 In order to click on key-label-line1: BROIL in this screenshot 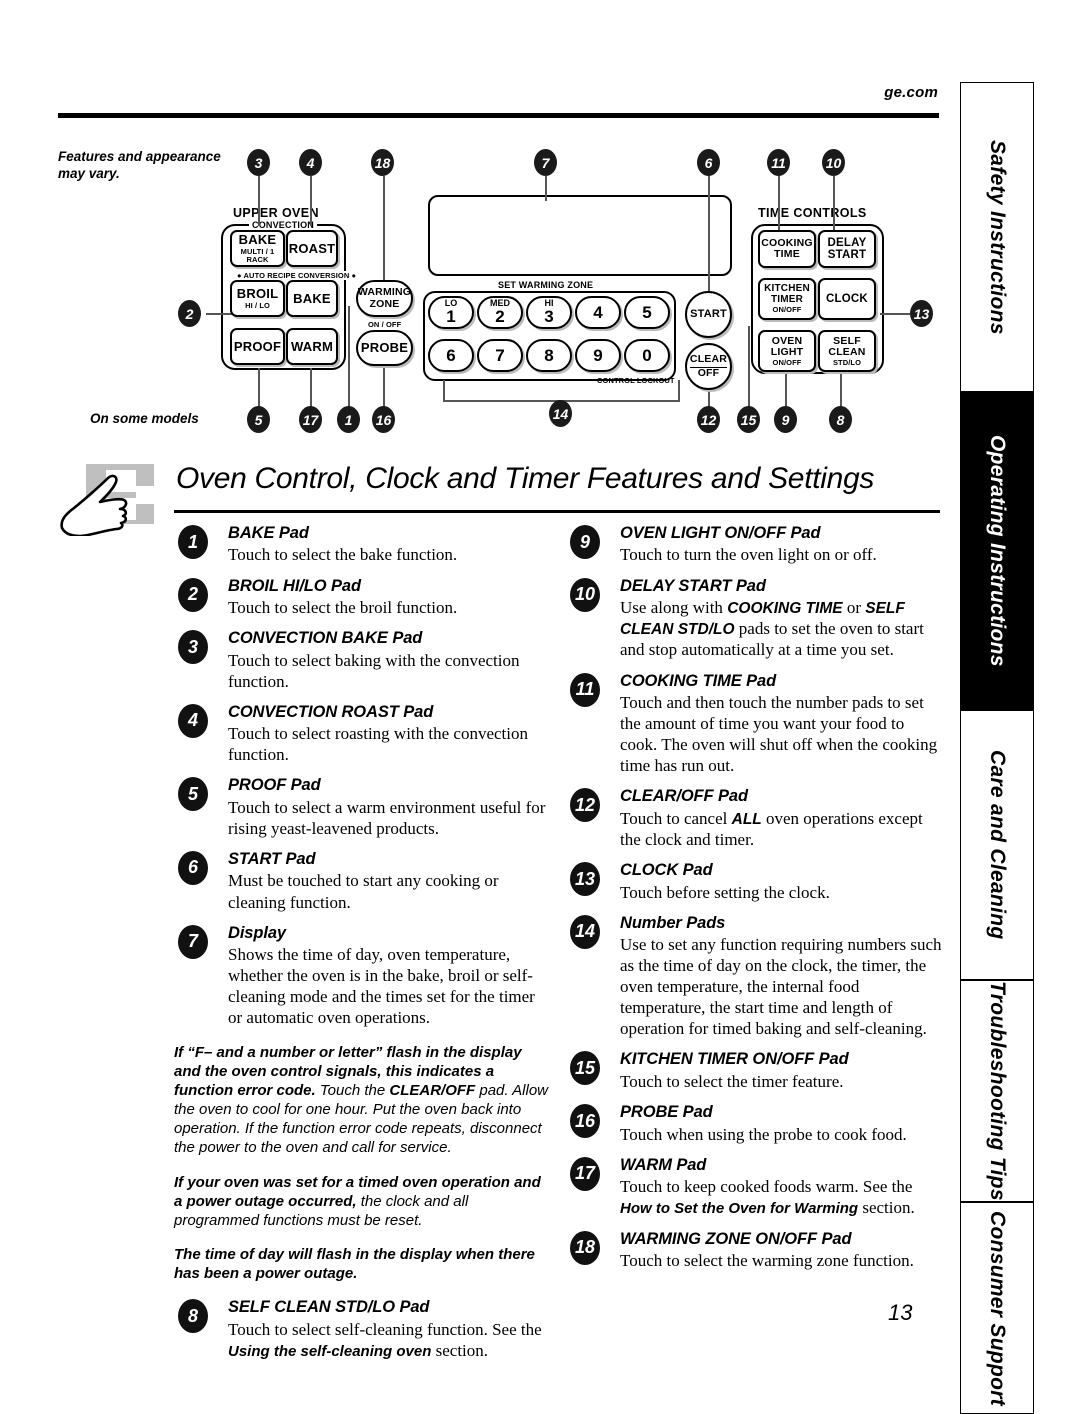, I will do `click(257, 294)`.